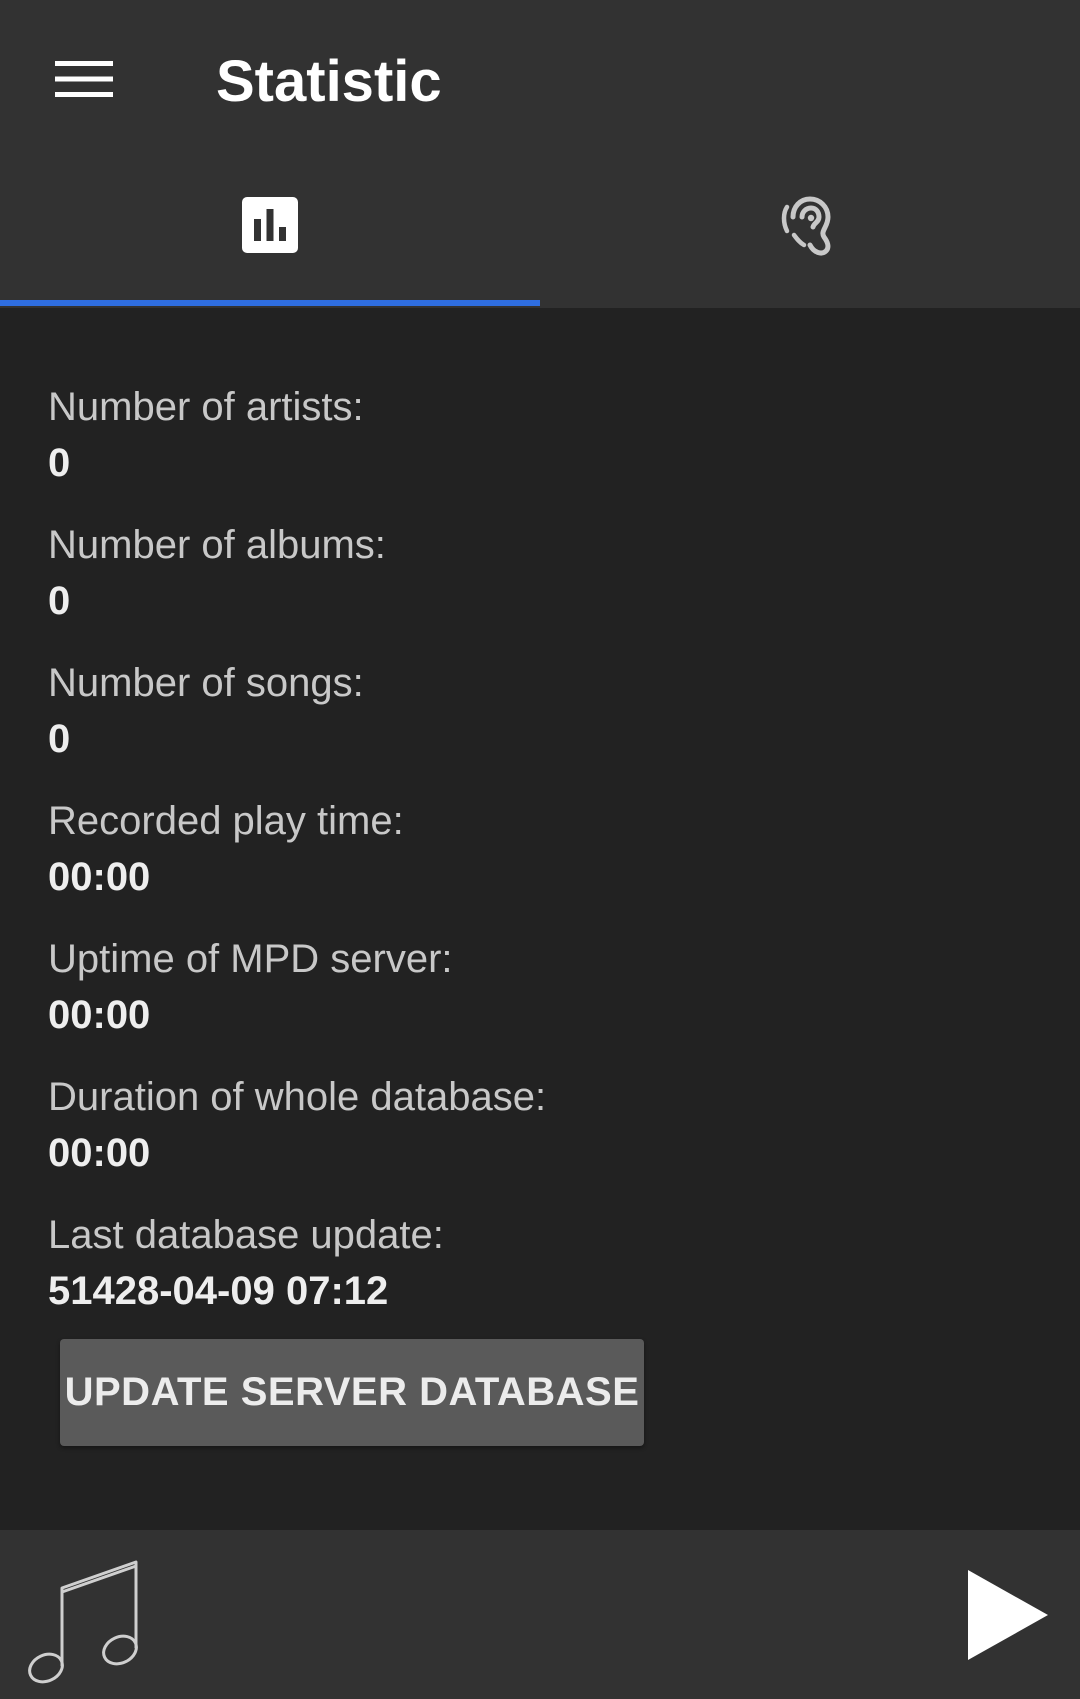 The width and height of the screenshot is (1080, 1699). What do you see at coordinates (1008, 1615) in the screenshot?
I see `play-icon` at bounding box center [1008, 1615].